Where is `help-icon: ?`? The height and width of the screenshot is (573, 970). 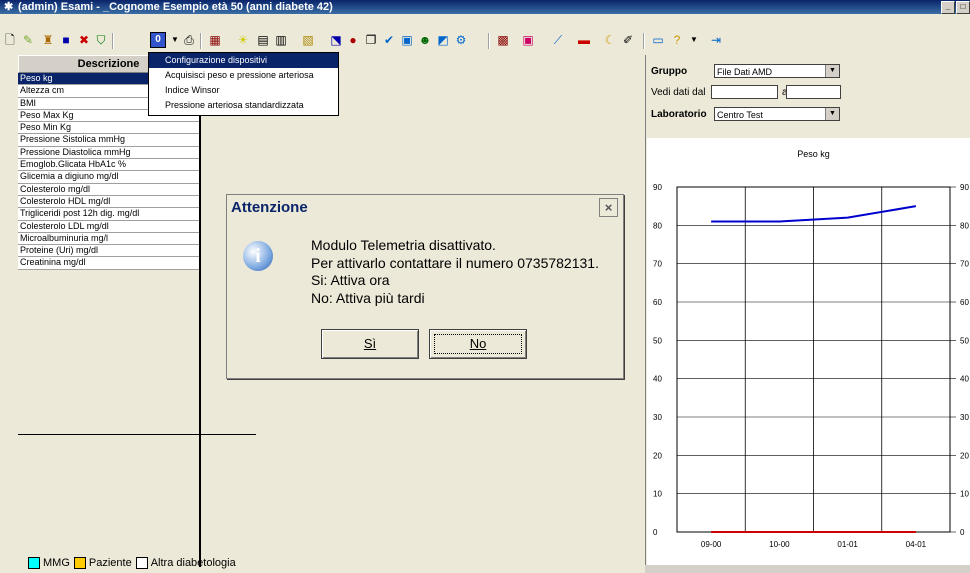 help-icon: ? is located at coordinates (677, 40).